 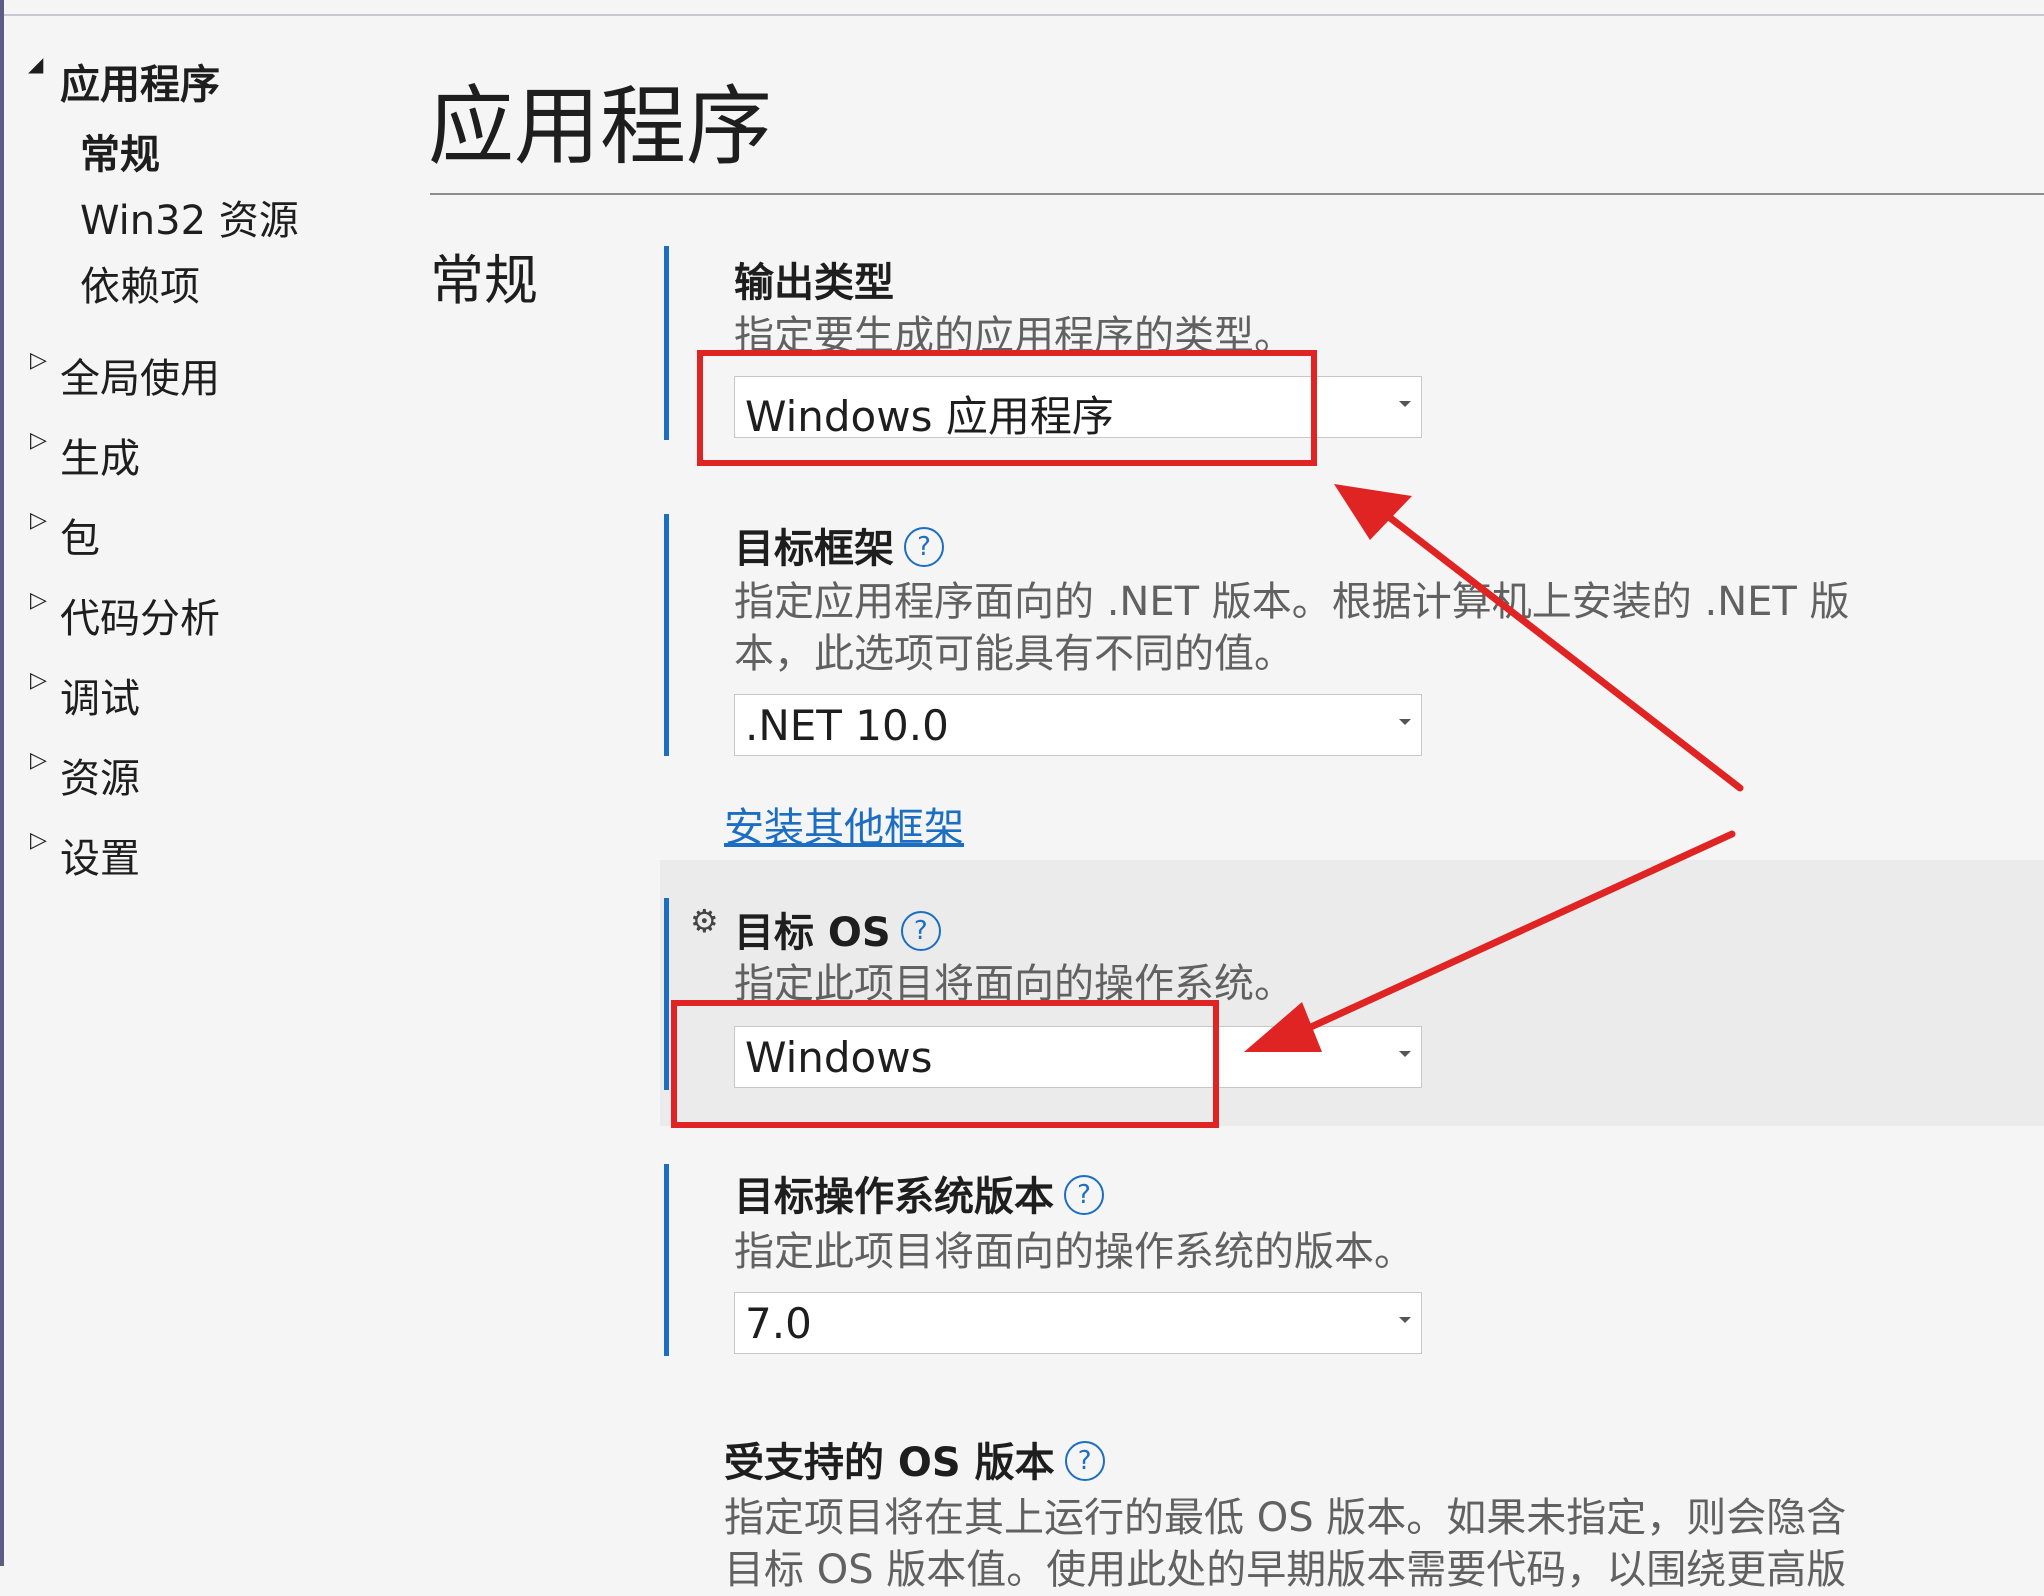 What do you see at coordinates (1283, 1027) in the screenshot?
I see `annotation-arrow-down-head` at bounding box center [1283, 1027].